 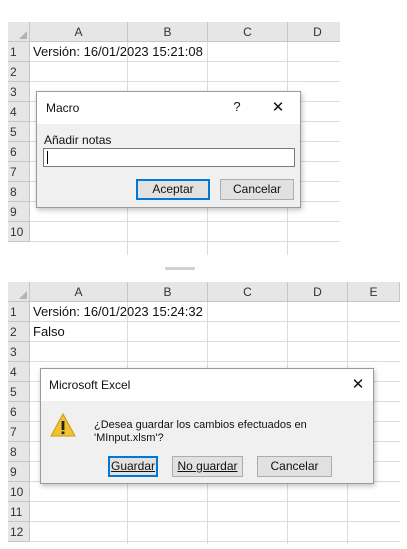 I want to click on dont-save-button: No guardar, so click(x=207, y=466).